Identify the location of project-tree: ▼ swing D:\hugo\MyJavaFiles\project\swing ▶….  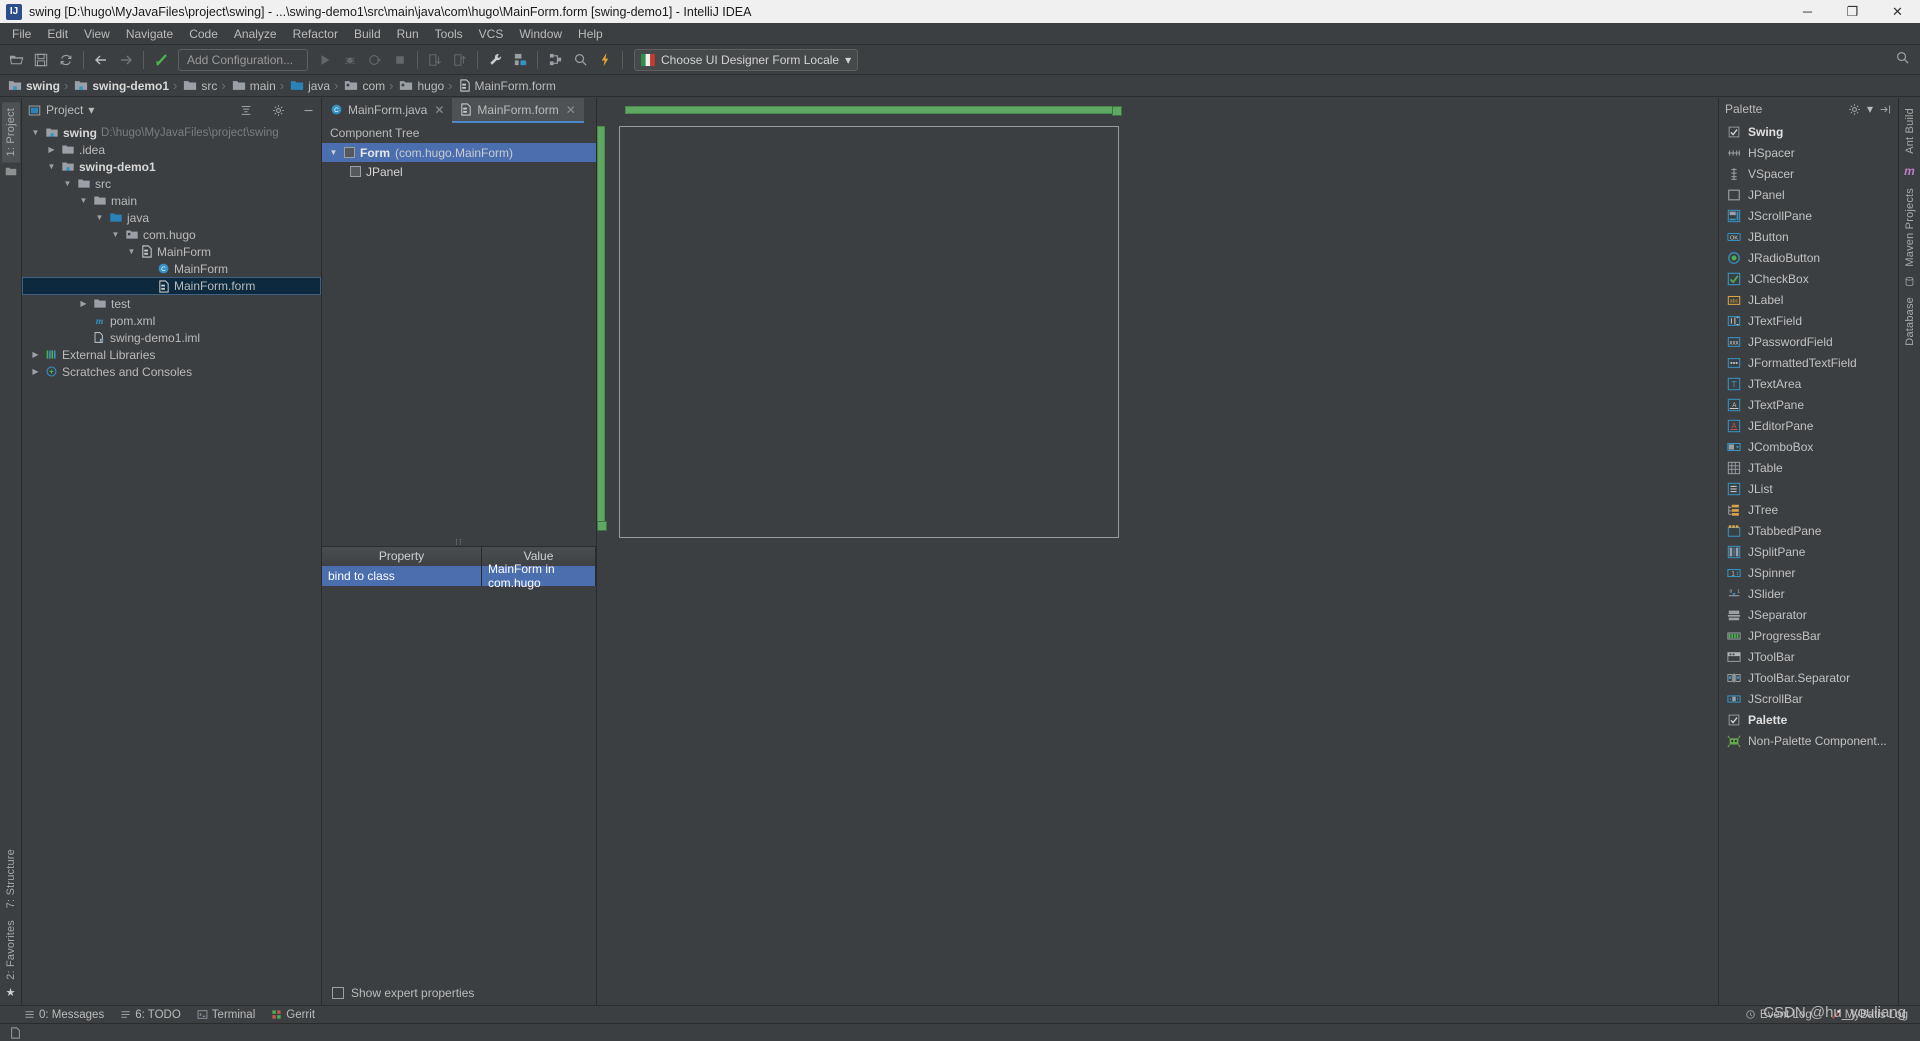
(171, 563).